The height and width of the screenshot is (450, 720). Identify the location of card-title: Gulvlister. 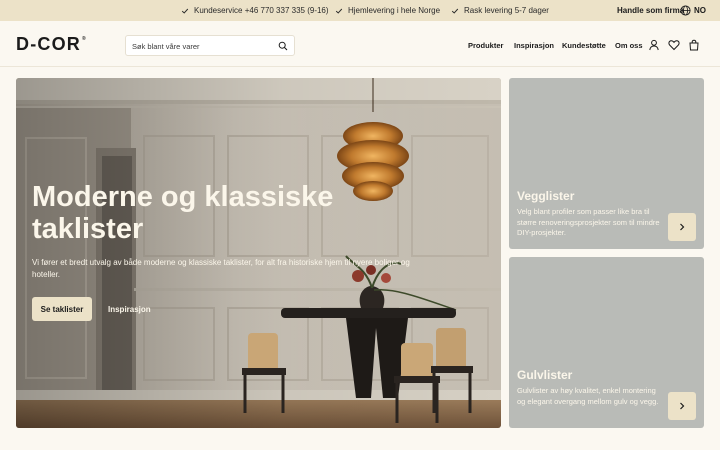
(545, 375).